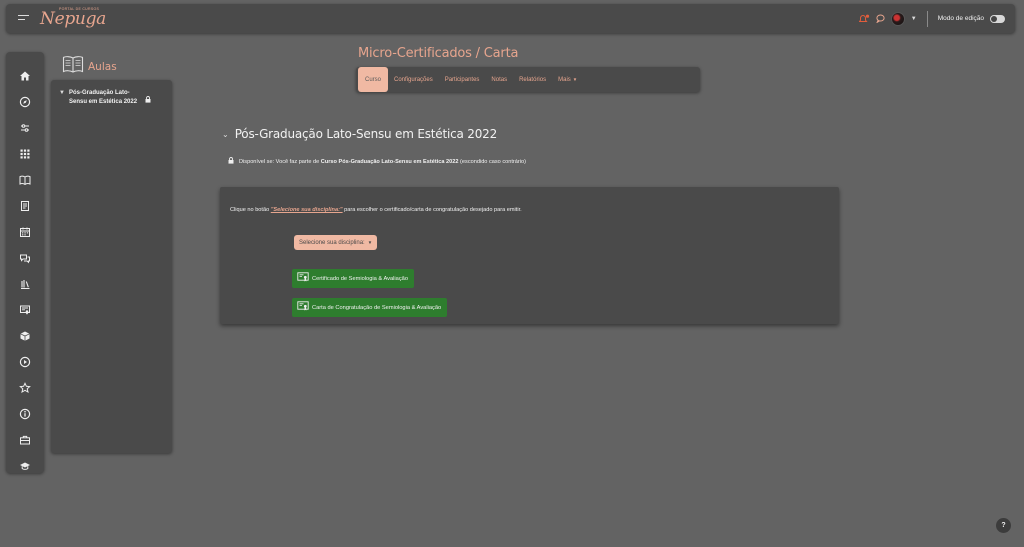 The width and height of the screenshot is (1024, 547). I want to click on site-logo: PORTAL DE CURSOS Nepuga, so click(72, 19).